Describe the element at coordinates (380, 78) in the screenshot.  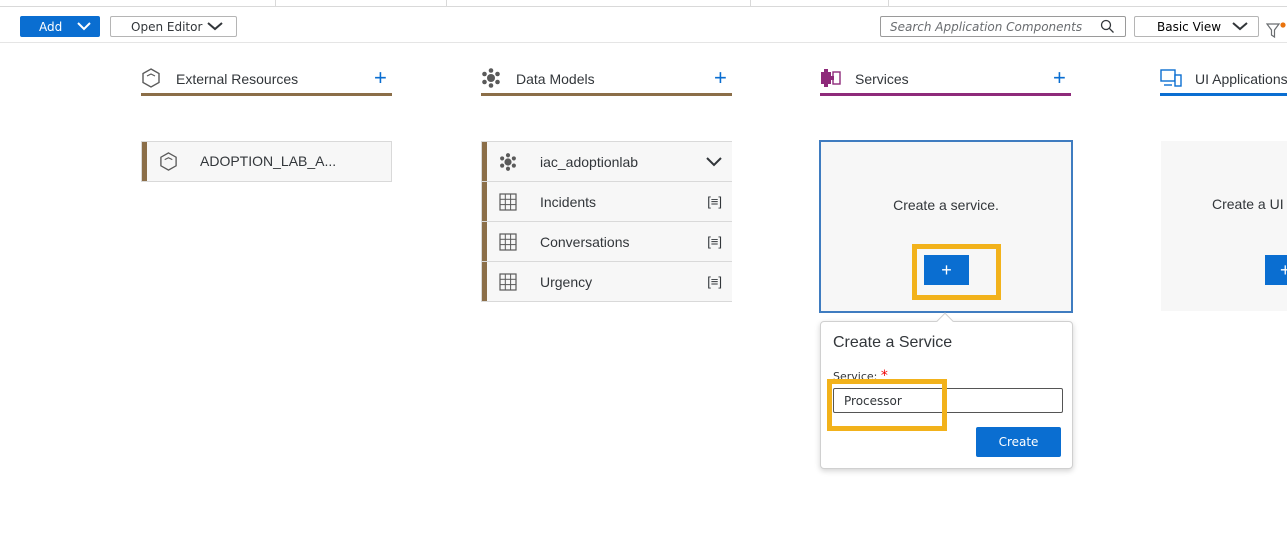
I see `add-external-resource-button: +` at that location.